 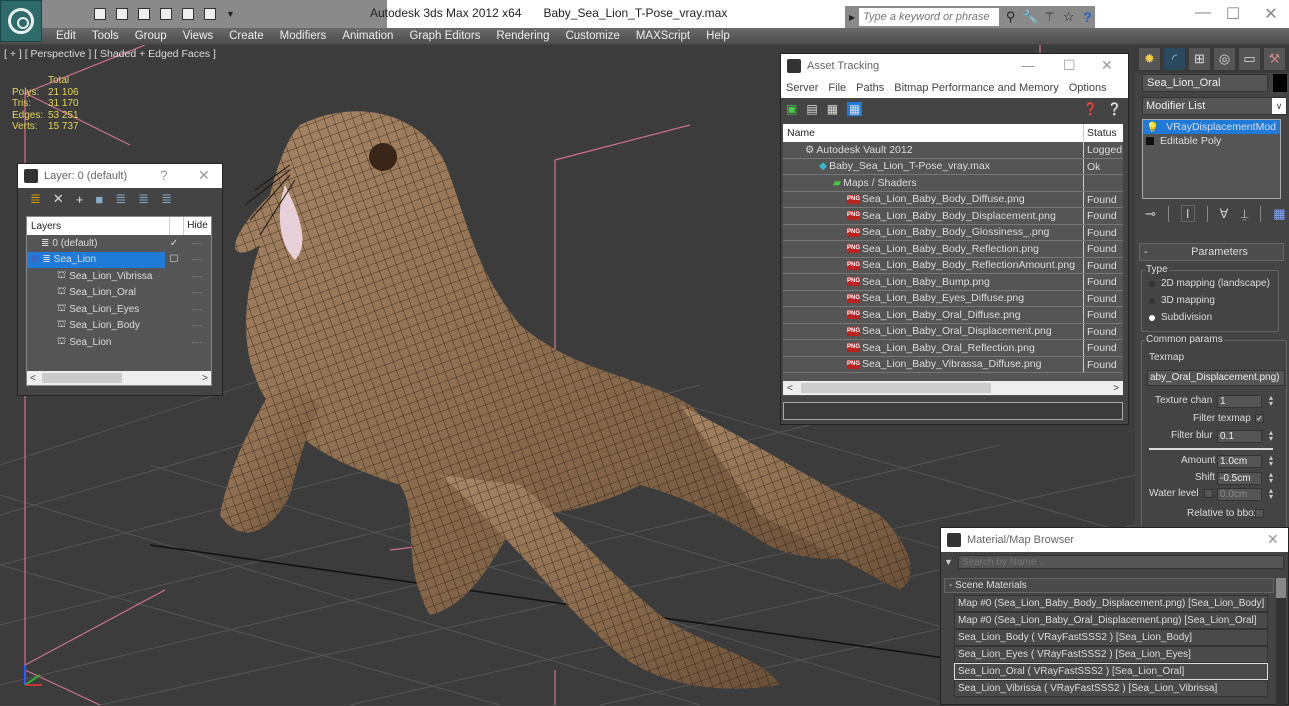 What do you see at coordinates (367, 36) in the screenshot?
I see `menu-animation: Animation` at bounding box center [367, 36].